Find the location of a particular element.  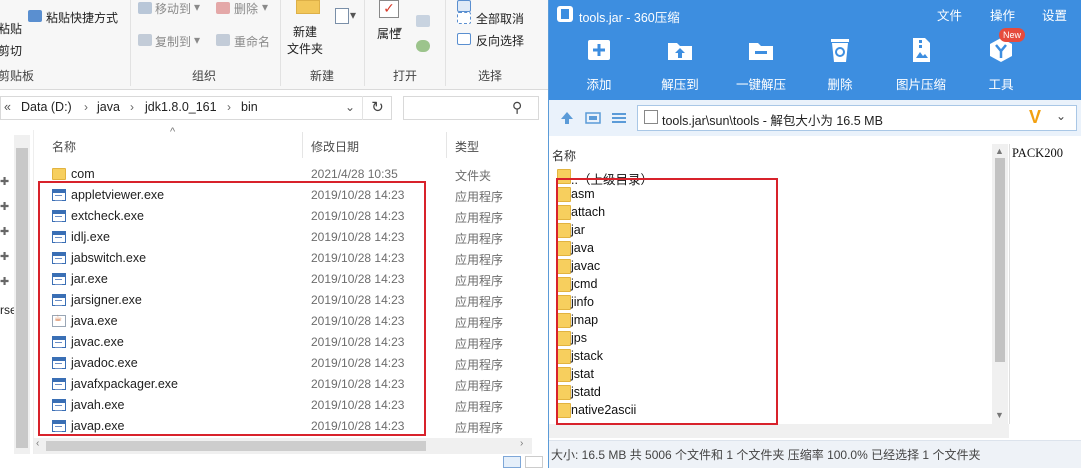

archive-entry: java is located at coordinates (678, 249).